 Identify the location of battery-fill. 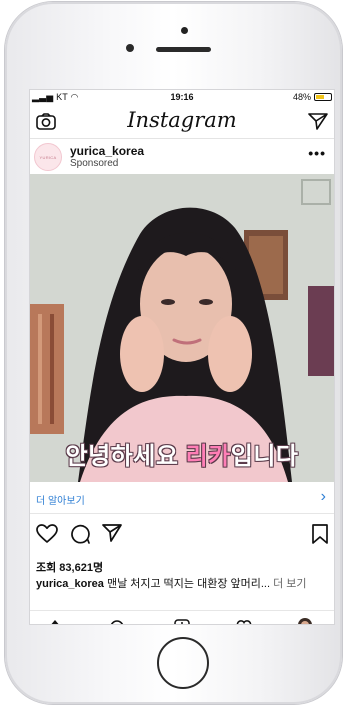
(320, 97).